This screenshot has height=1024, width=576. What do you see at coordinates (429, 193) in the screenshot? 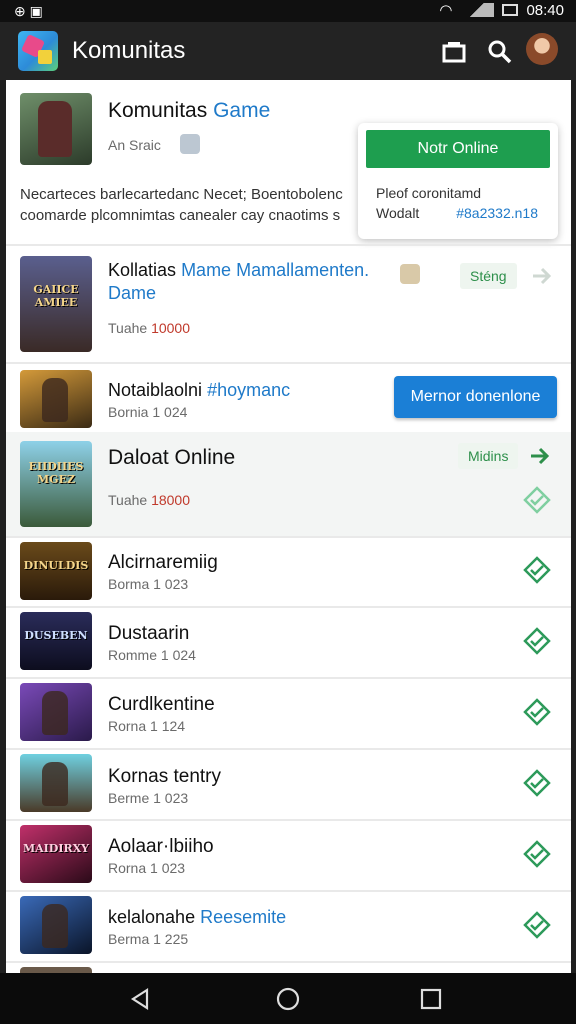
I see `popover-line: Pleof coronitamd` at bounding box center [429, 193].